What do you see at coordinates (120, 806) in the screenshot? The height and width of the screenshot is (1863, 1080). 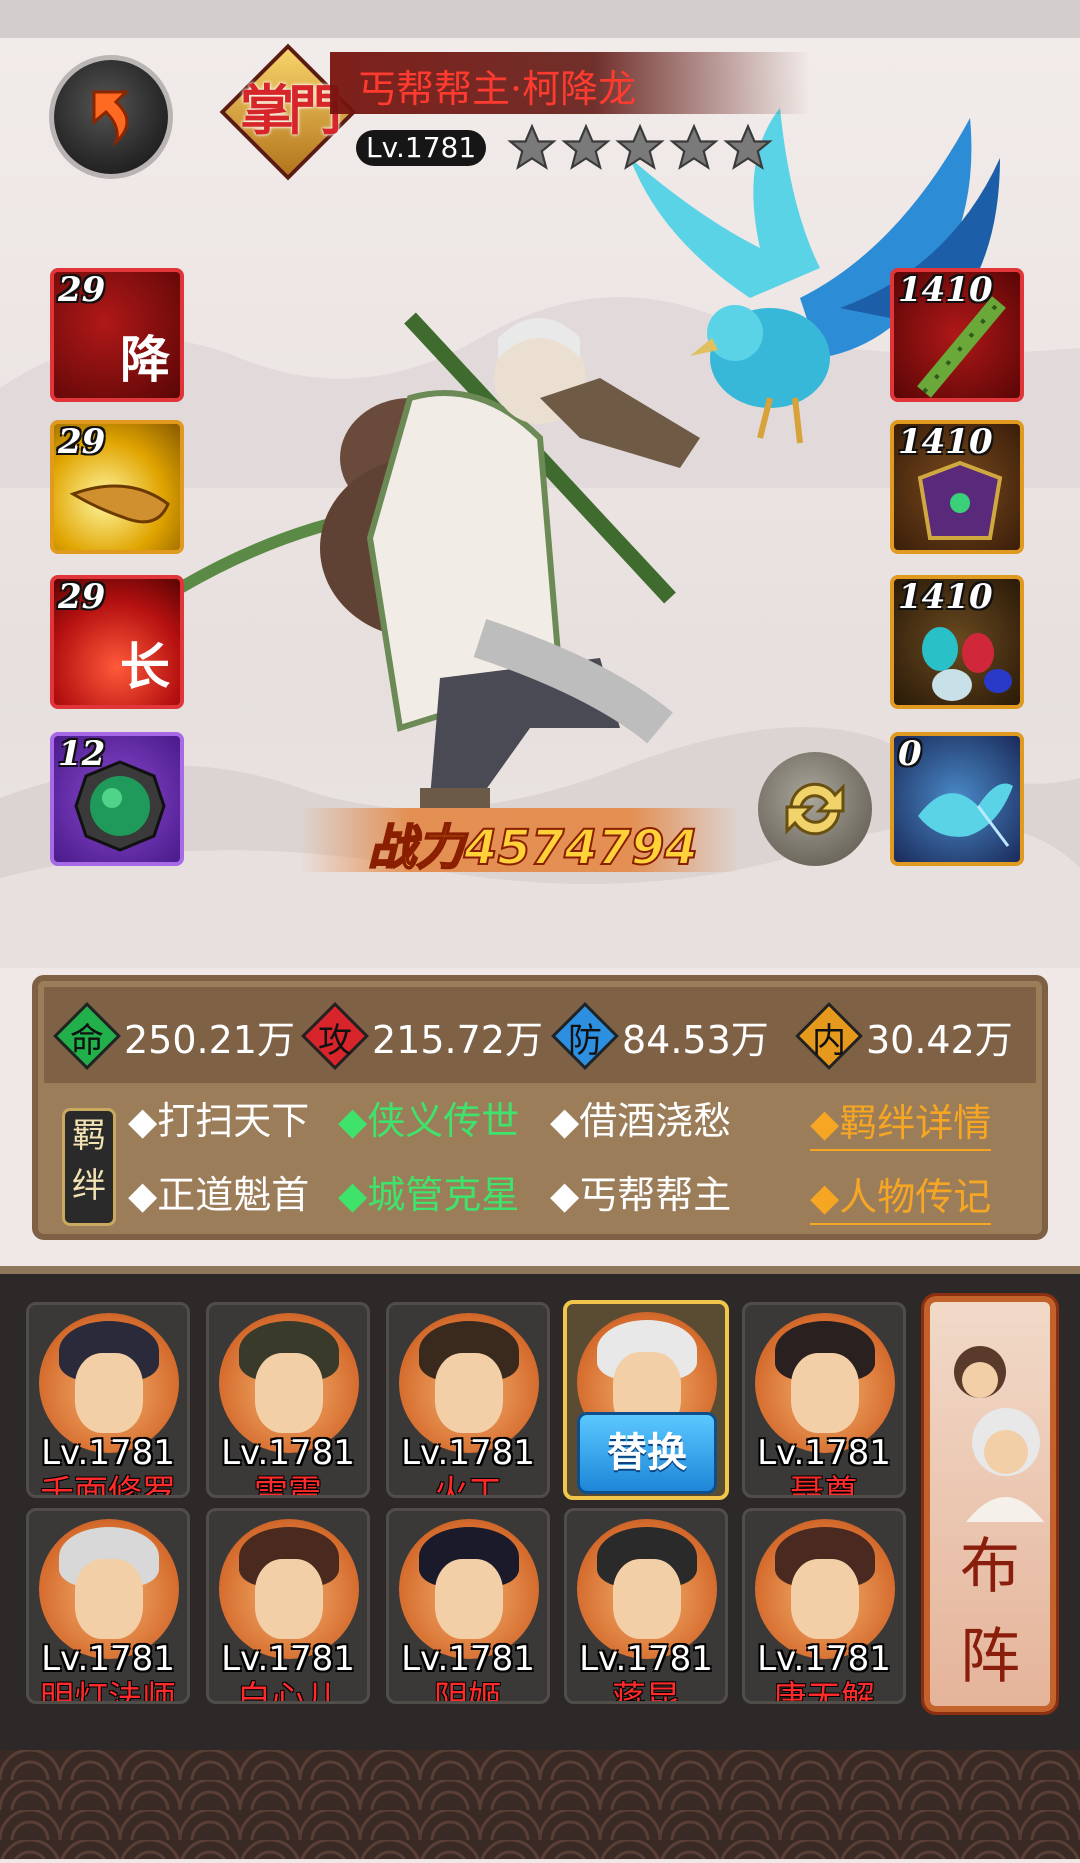 I see `jade-amulet-icon` at bounding box center [120, 806].